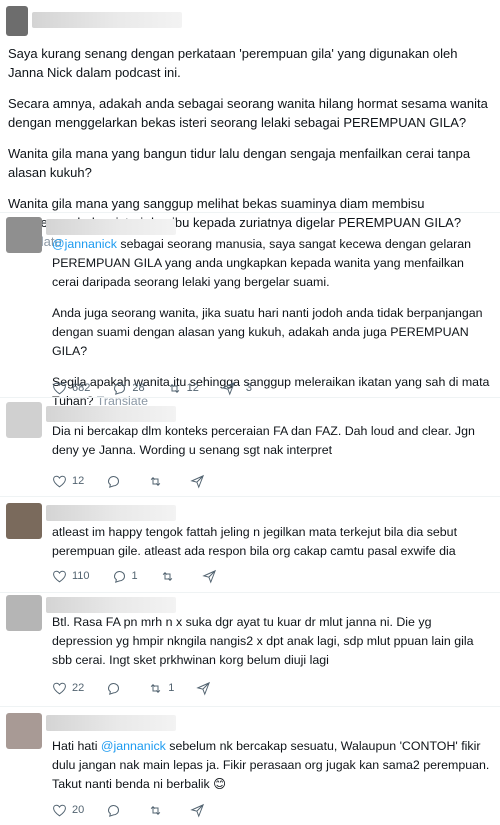 The height and width of the screenshot is (825, 500). I want to click on repost-count: 12, so click(192, 388).